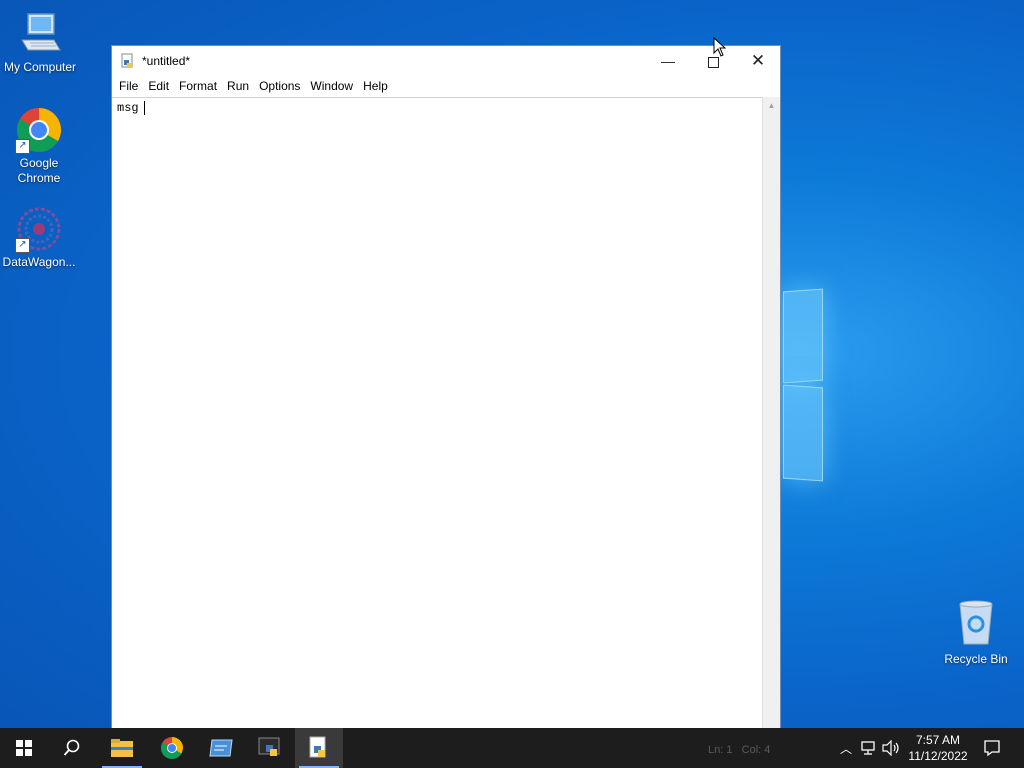 The height and width of the screenshot is (768, 1024). What do you see at coordinates (720, 750) in the screenshot?
I see `status-line: Ln: 1` at bounding box center [720, 750].